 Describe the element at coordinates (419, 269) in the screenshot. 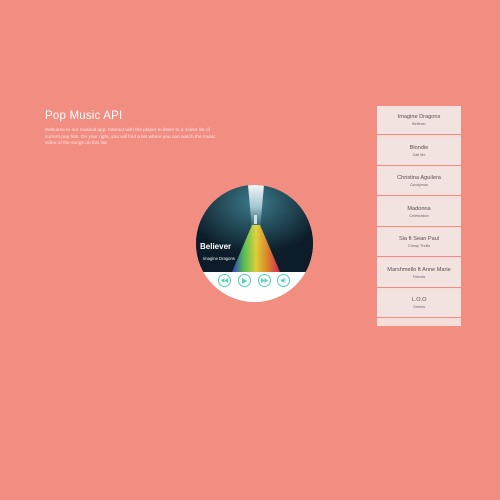

I see `track-artist: Marshmello ft Anne Marie` at that location.